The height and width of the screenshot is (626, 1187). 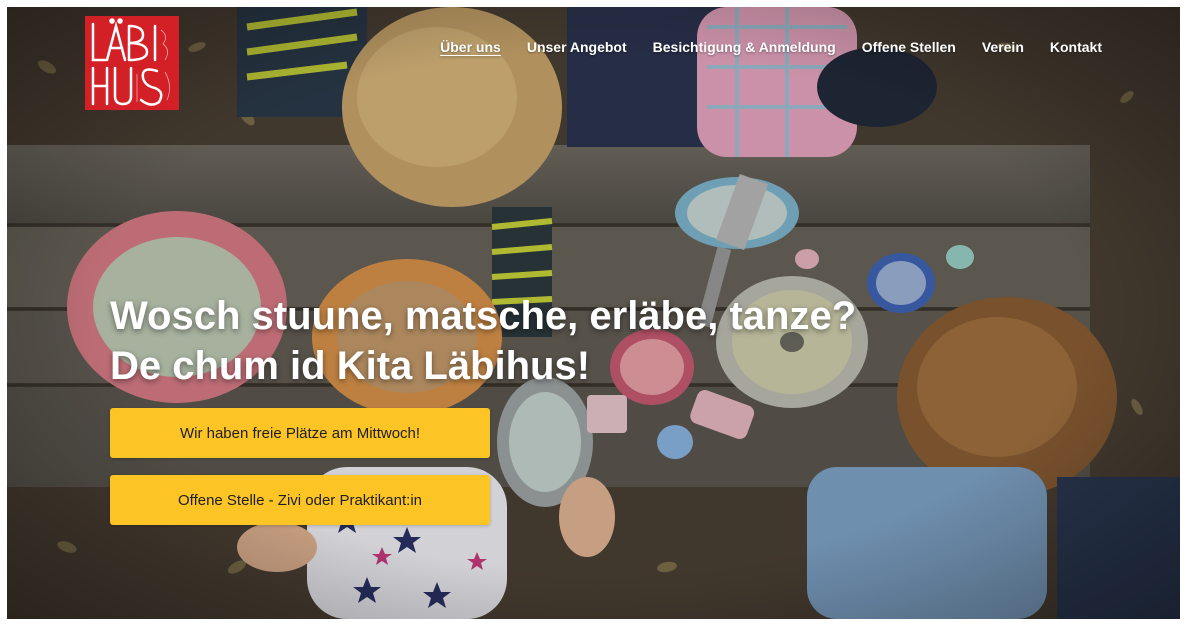 What do you see at coordinates (350, 366) in the screenshot?
I see `hero-headline-line-2: De chum id Kita Läbihus!` at bounding box center [350, 366].